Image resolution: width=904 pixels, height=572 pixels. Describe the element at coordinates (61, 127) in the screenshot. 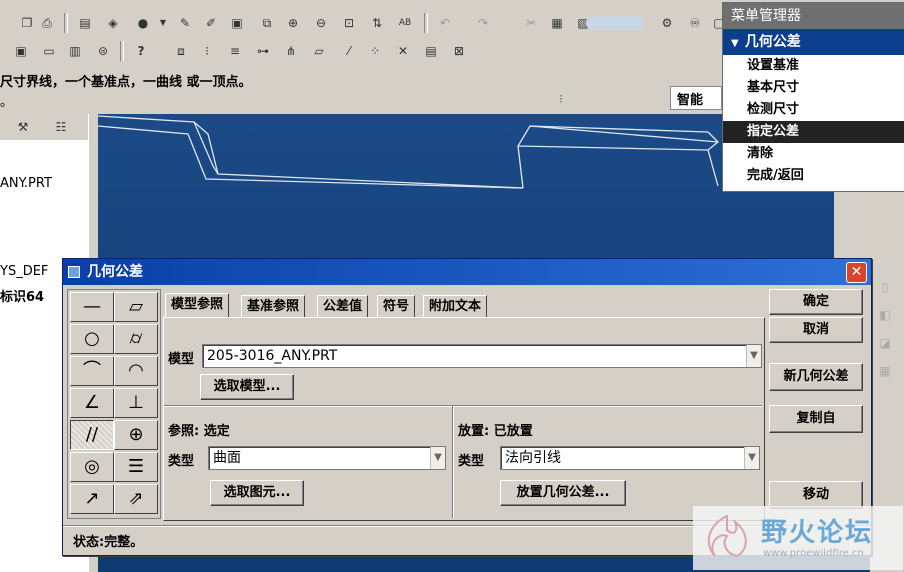

I see `tree-columns-icon: ☷` at that location.